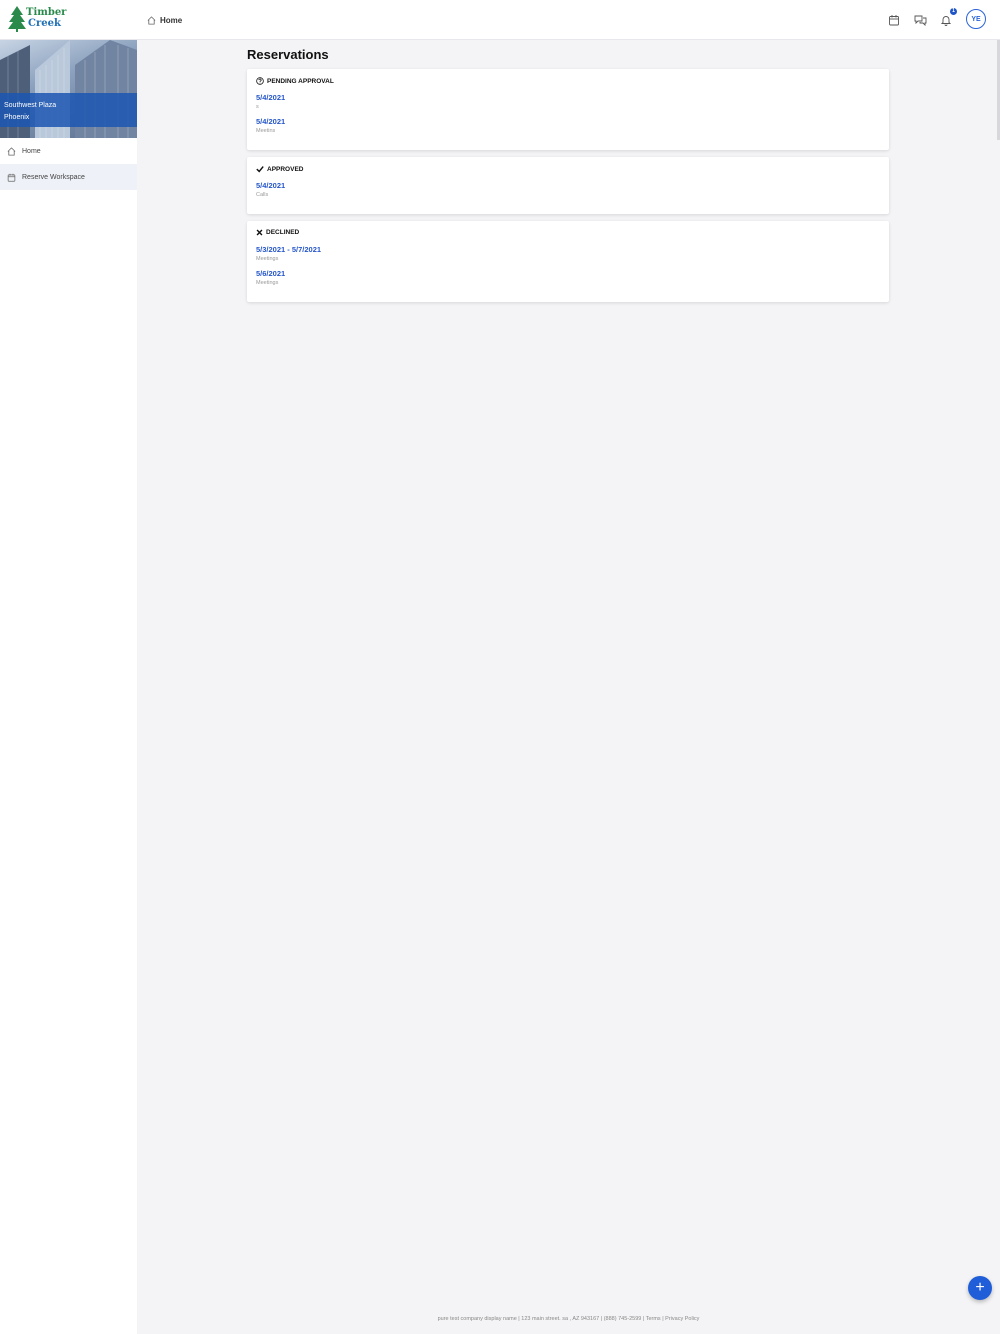 This screenshot has width=1000, height=1334. I want to click on sidebar-item-label: Reserve Workspace, so click(53, 177).